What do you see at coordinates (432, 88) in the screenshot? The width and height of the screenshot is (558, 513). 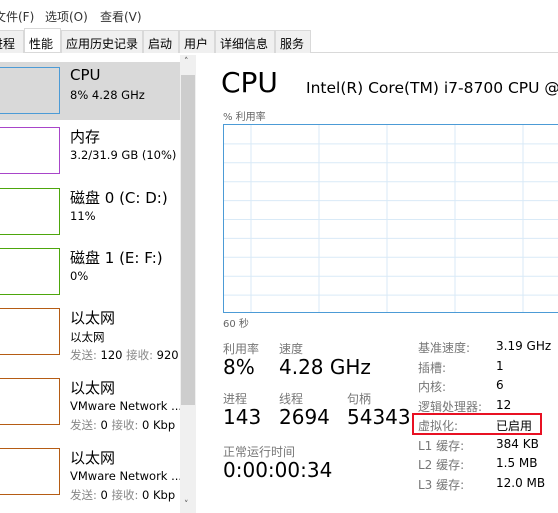 I see `cpu-model: Intel(R) Core(TM) i7-8700 CPU @` at bounding box center [432, 88].